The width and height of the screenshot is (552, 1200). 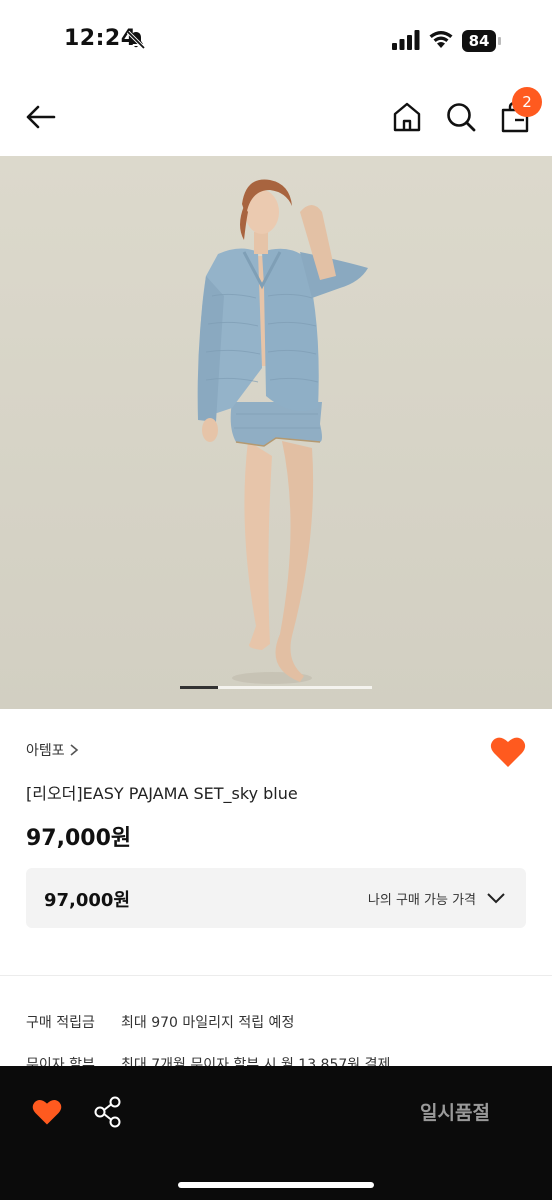 What do you see at coordinates (527, 102) in the screenshot?
I see `cart-count-badge: 2` at bounding box center [527, 102].